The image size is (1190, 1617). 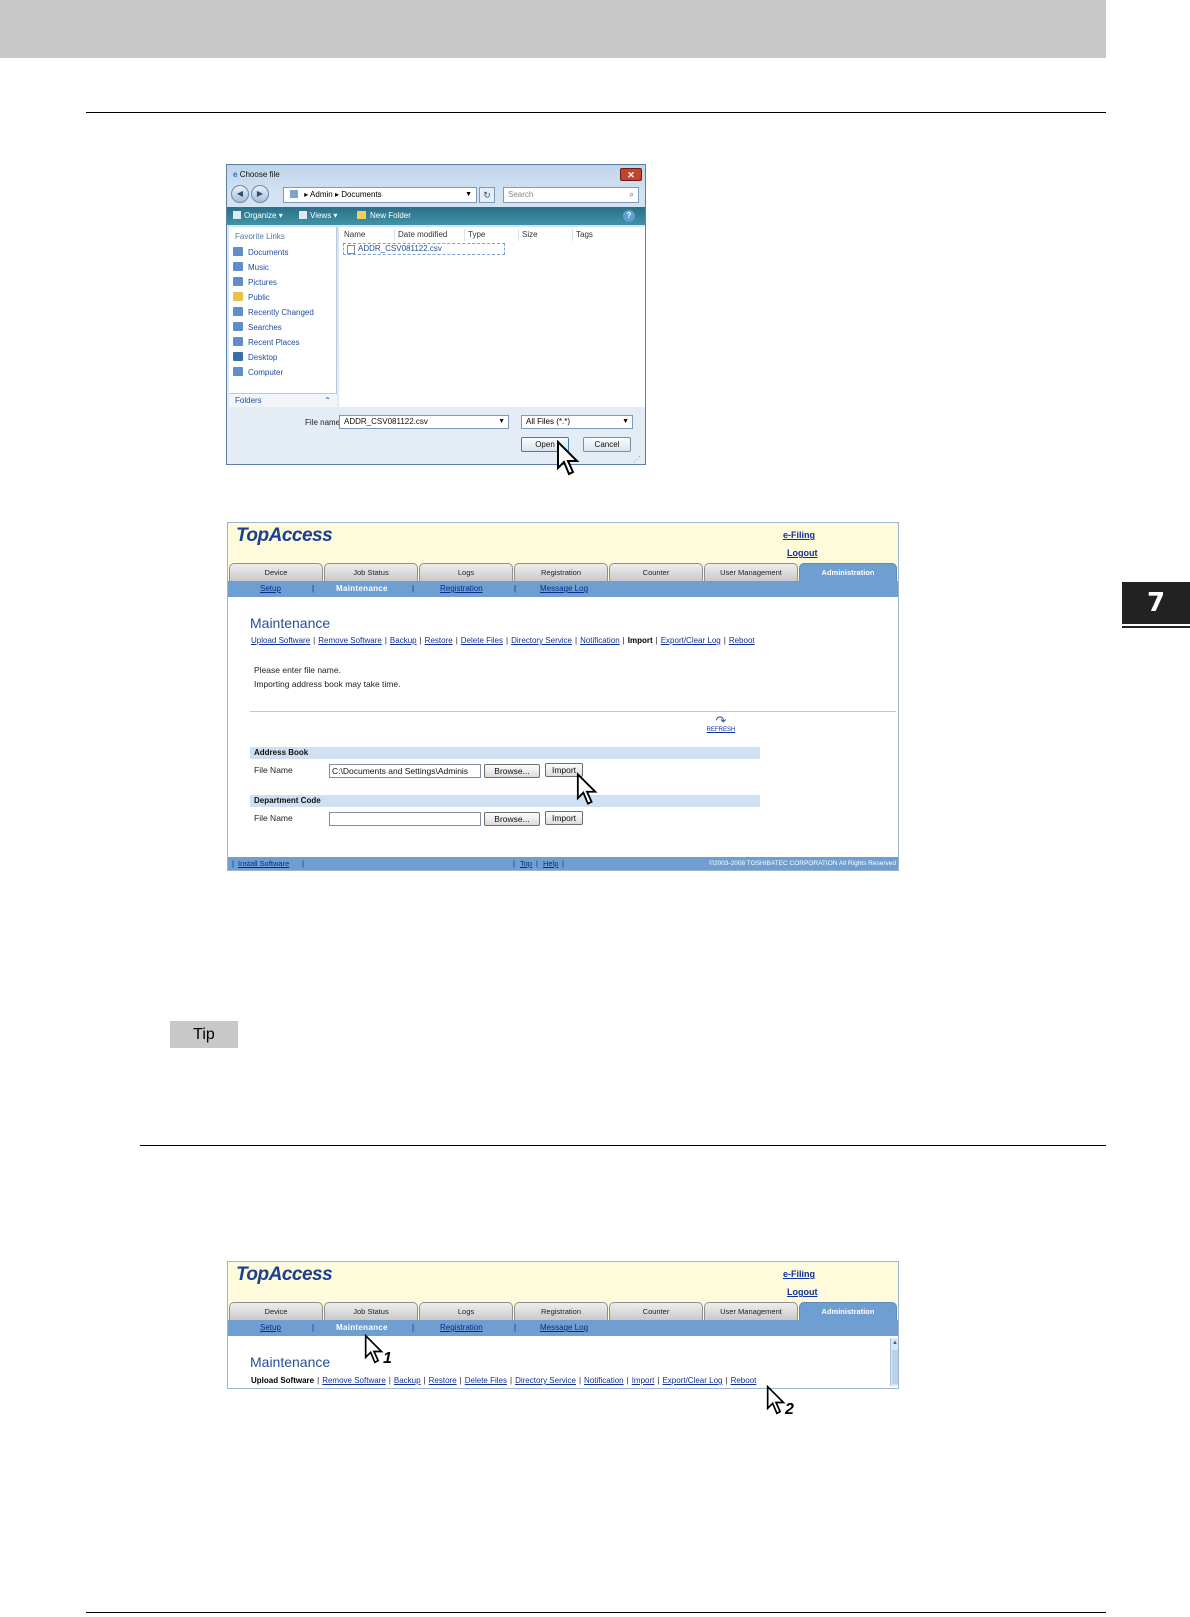 What do you see at coordinates (631, 174) in the screenshot?
I see `close-button: ✕` at bounding box center [631, 174].